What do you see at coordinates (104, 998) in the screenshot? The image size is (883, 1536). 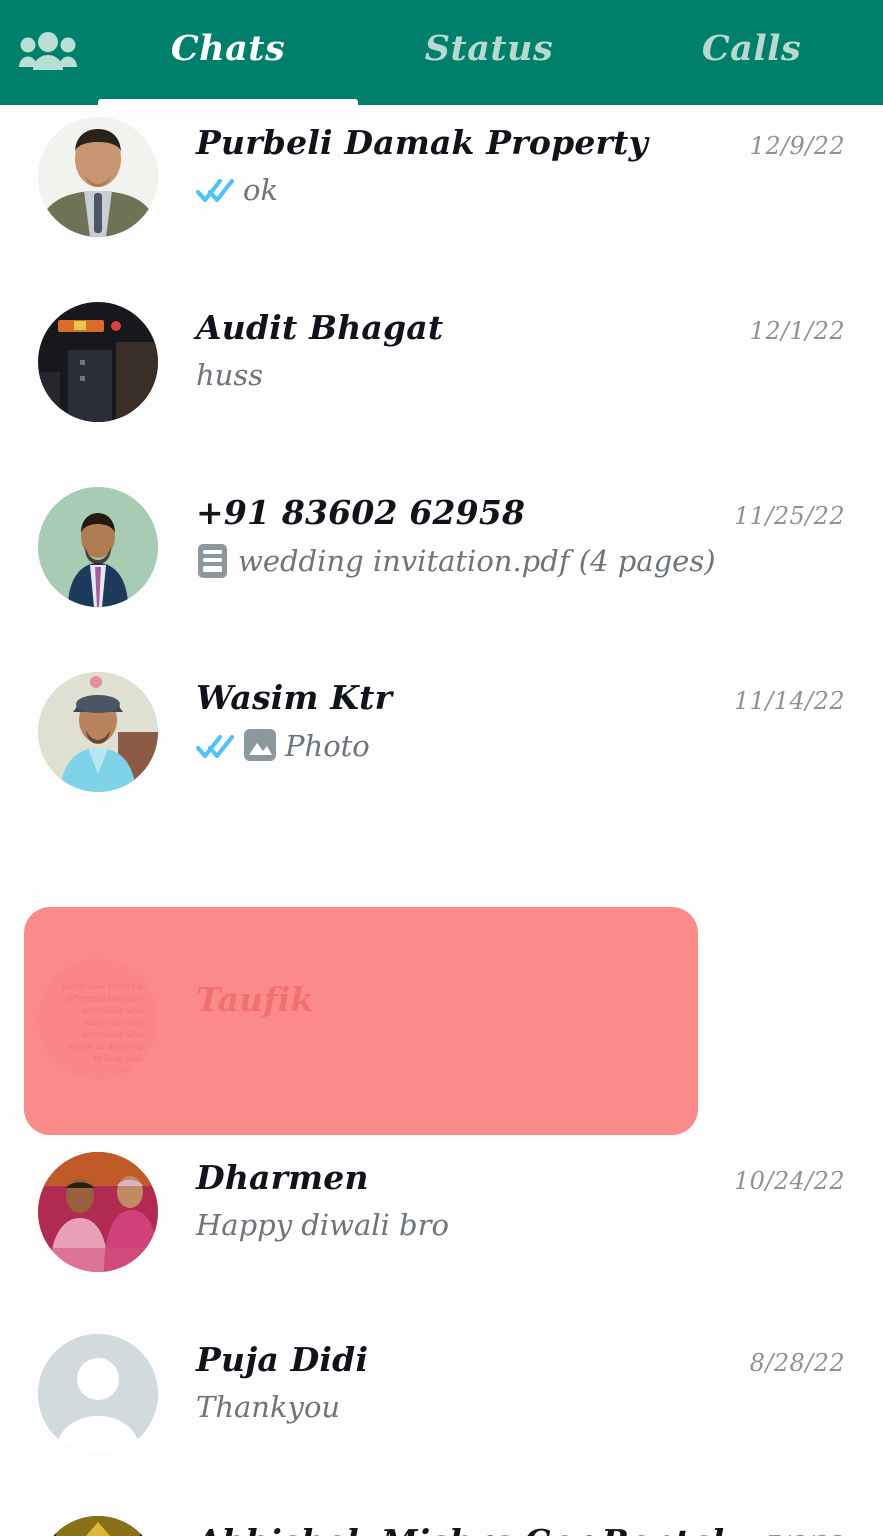 I see `svg-text: difference between` at bounding box center [104, 998].